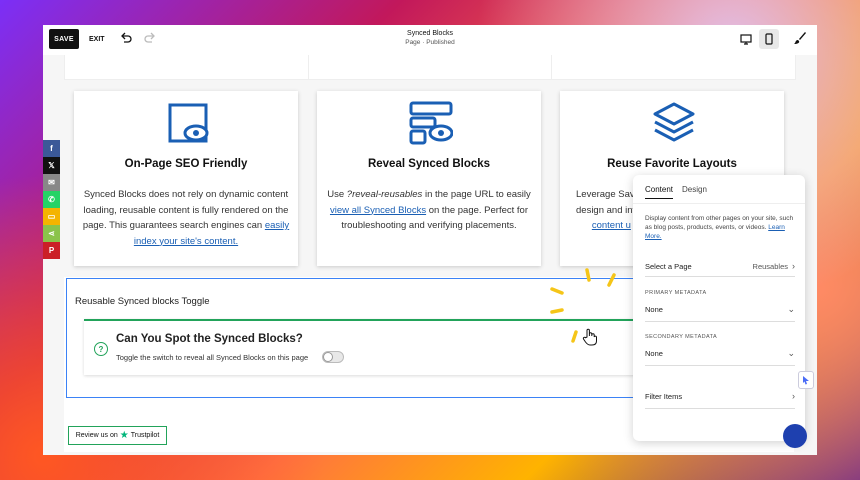 The width and height of the screenshot is (860, 480). I want to click on sms-icon: ▭, so click(51, 216).